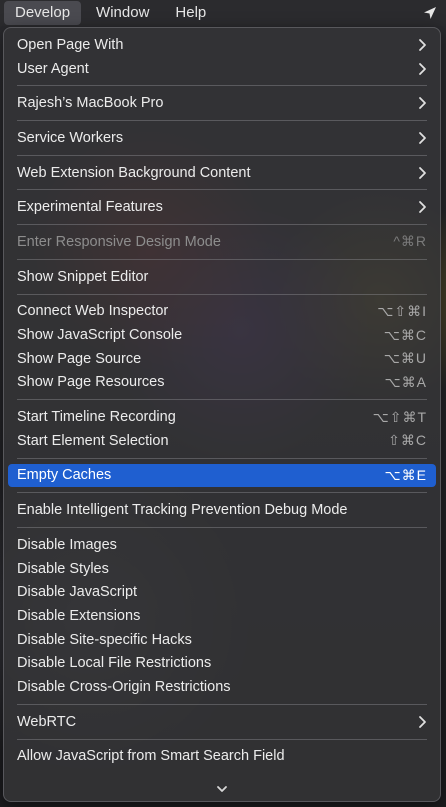 This screenshot has width=446, height=807. I want to click on menu-item-disable-local-file-restrictions: Disable Local File Restrictions, so click(222, 663).